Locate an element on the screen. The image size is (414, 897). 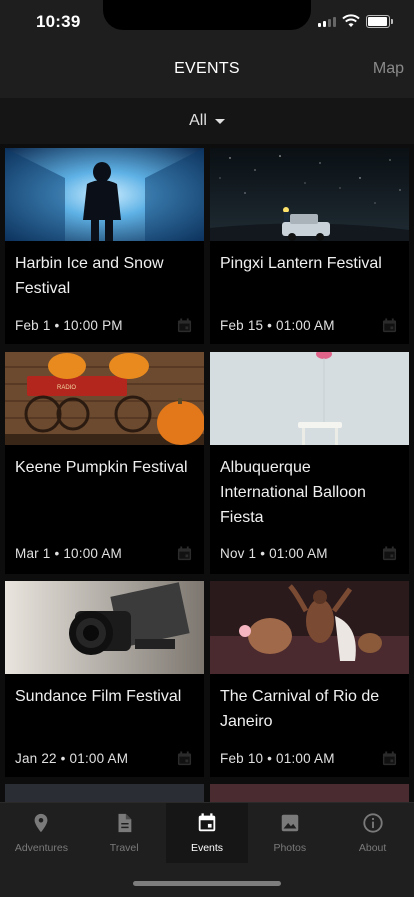
tab-label: Events is located at coordinates (207, 848).